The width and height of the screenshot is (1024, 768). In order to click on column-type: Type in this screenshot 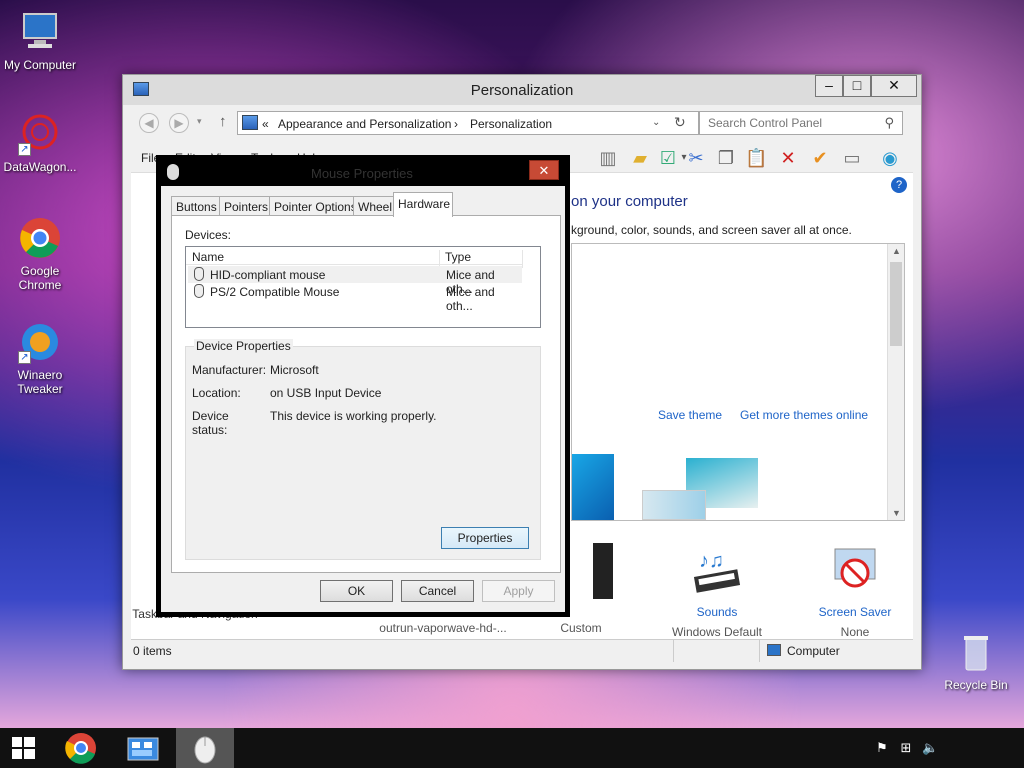, I will do `click(458, 257)`.